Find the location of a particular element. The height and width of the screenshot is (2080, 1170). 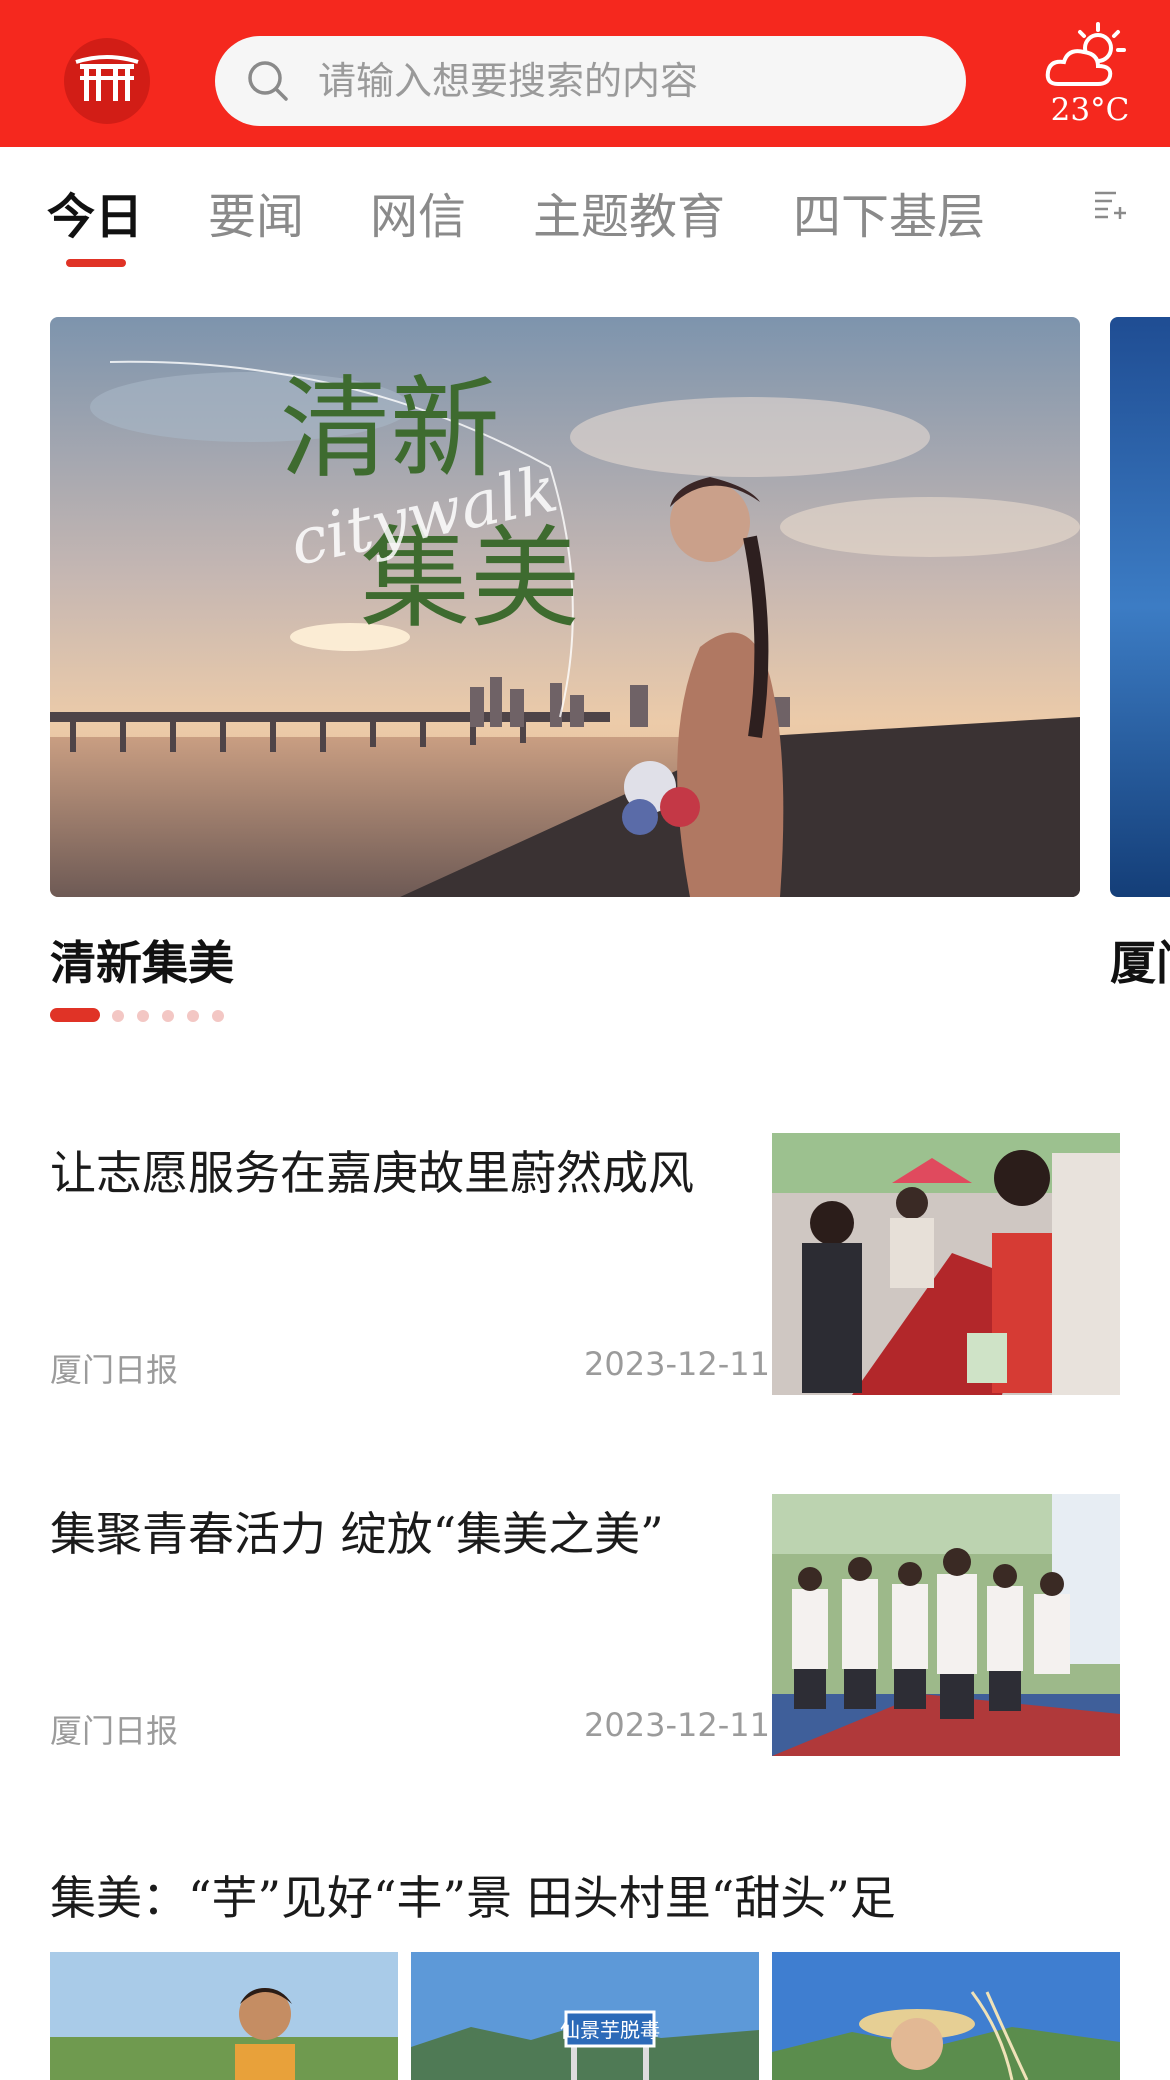

gate-archway-icon is located at coordinates (107, 78).